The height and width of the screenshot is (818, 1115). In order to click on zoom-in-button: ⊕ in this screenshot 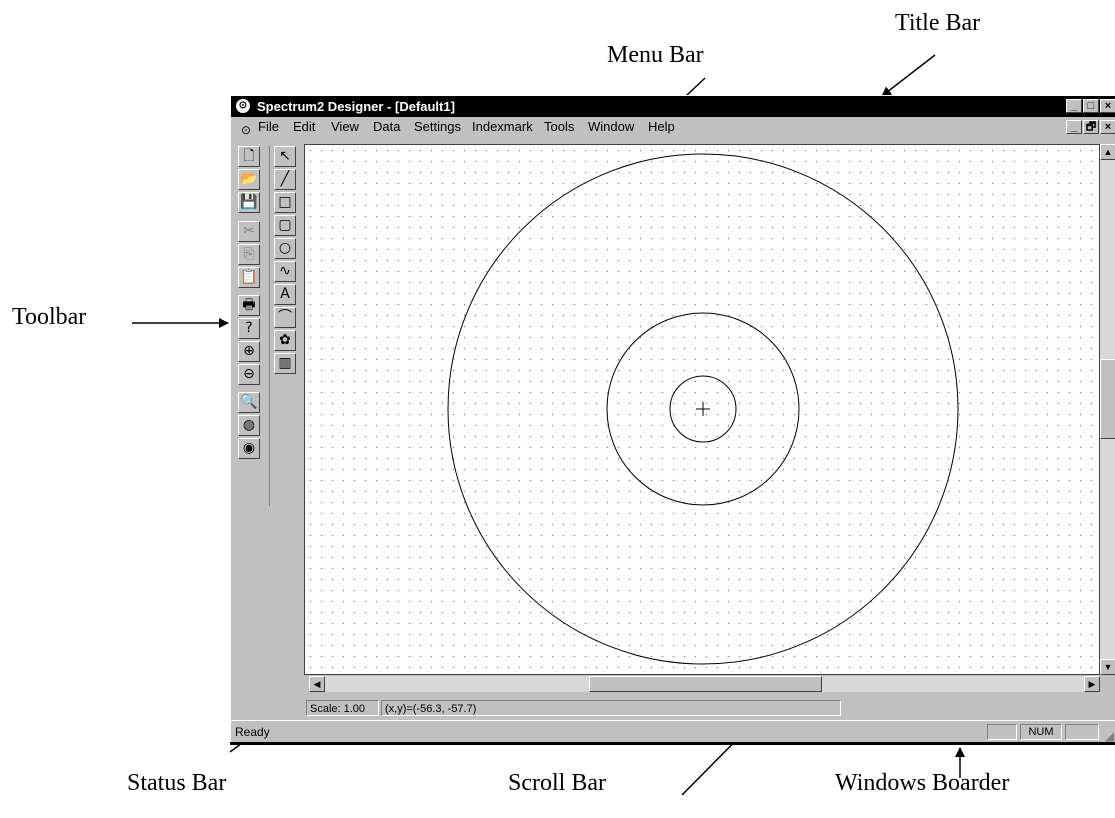, I will do `click(249, 351)`.